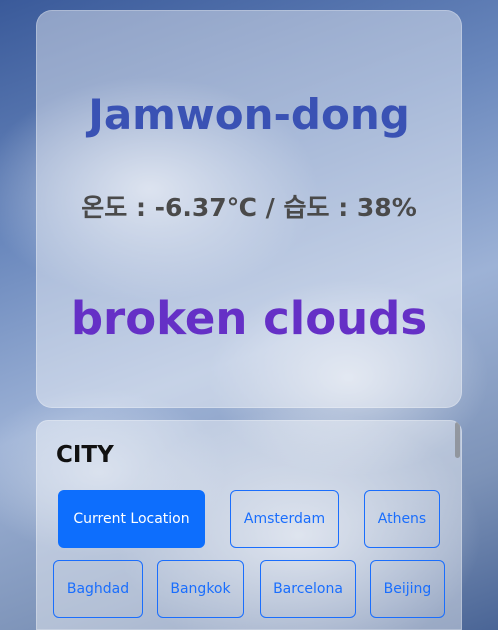 Image resolution: width=498 pixels, height=630 pixels. What do you see at coordinates (200, 589) in the screenshot?
I see `city-button-bangkok: Bangkok` at bounding box center [200, 589].